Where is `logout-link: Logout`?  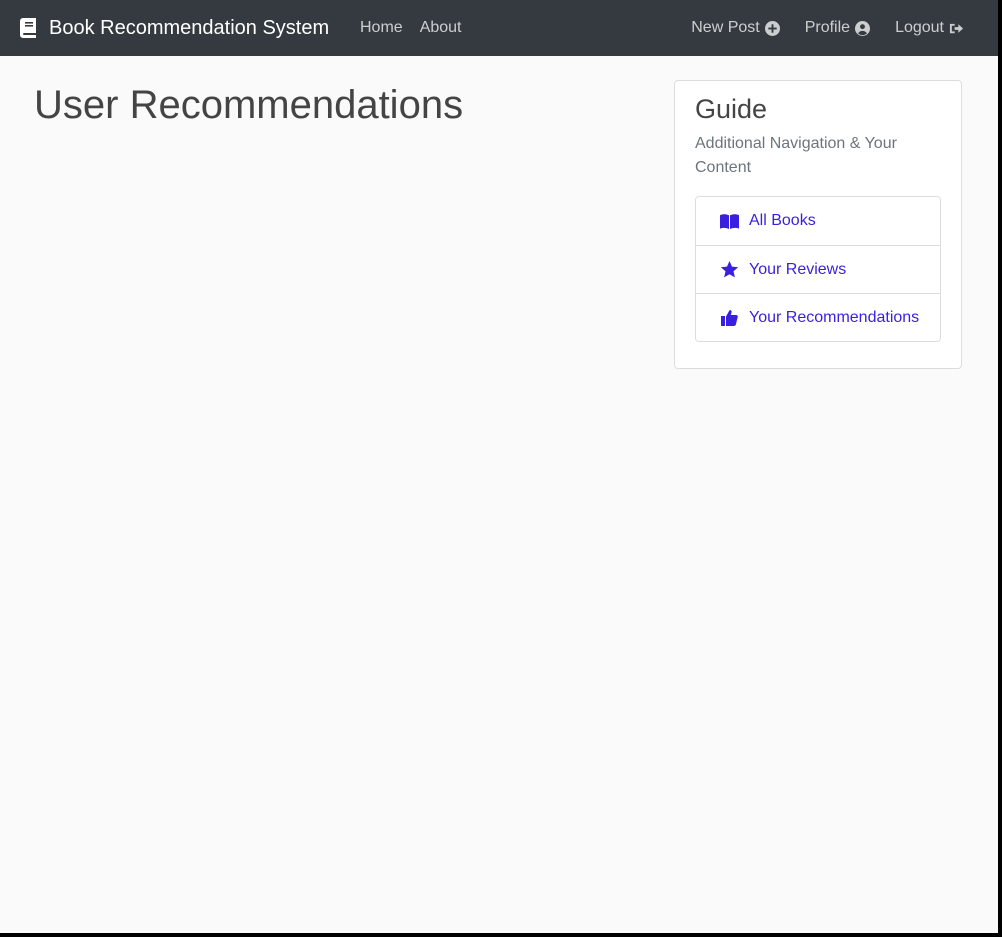 logout-link: Logout is located at coordinates (929, 28).